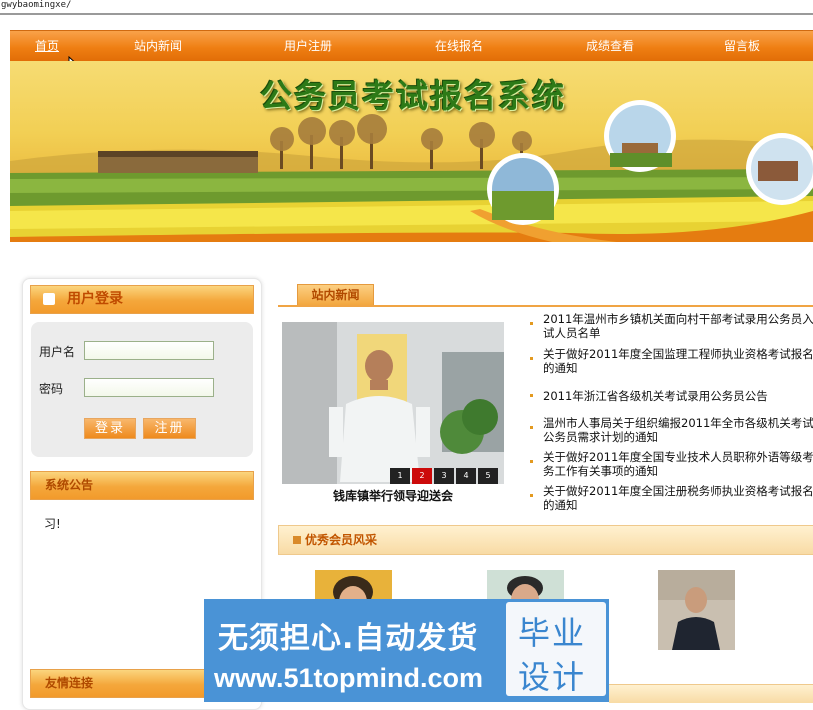 The width and height of the screenshot is (813, 710). I want to click on announcement-title: 系统公告, so click(69, 485).